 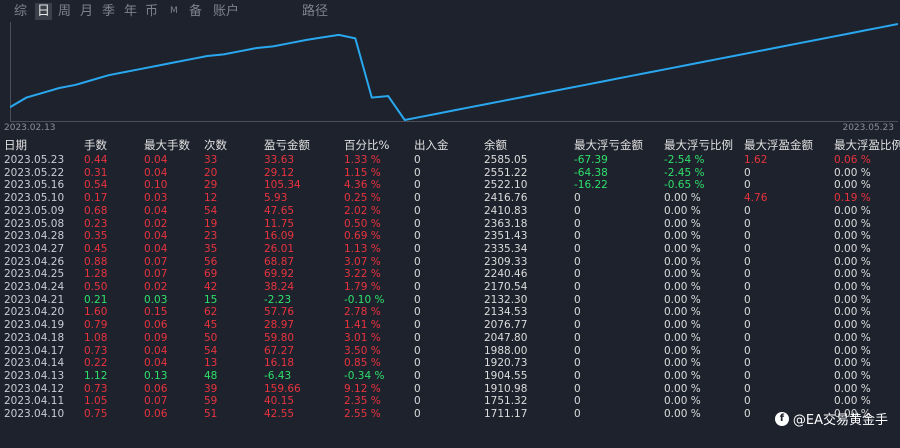 What do you see at coordinates (362, 350) in the screenshot?
I see `cell-pct: 3.50 %` at bounding box center [362, 350].